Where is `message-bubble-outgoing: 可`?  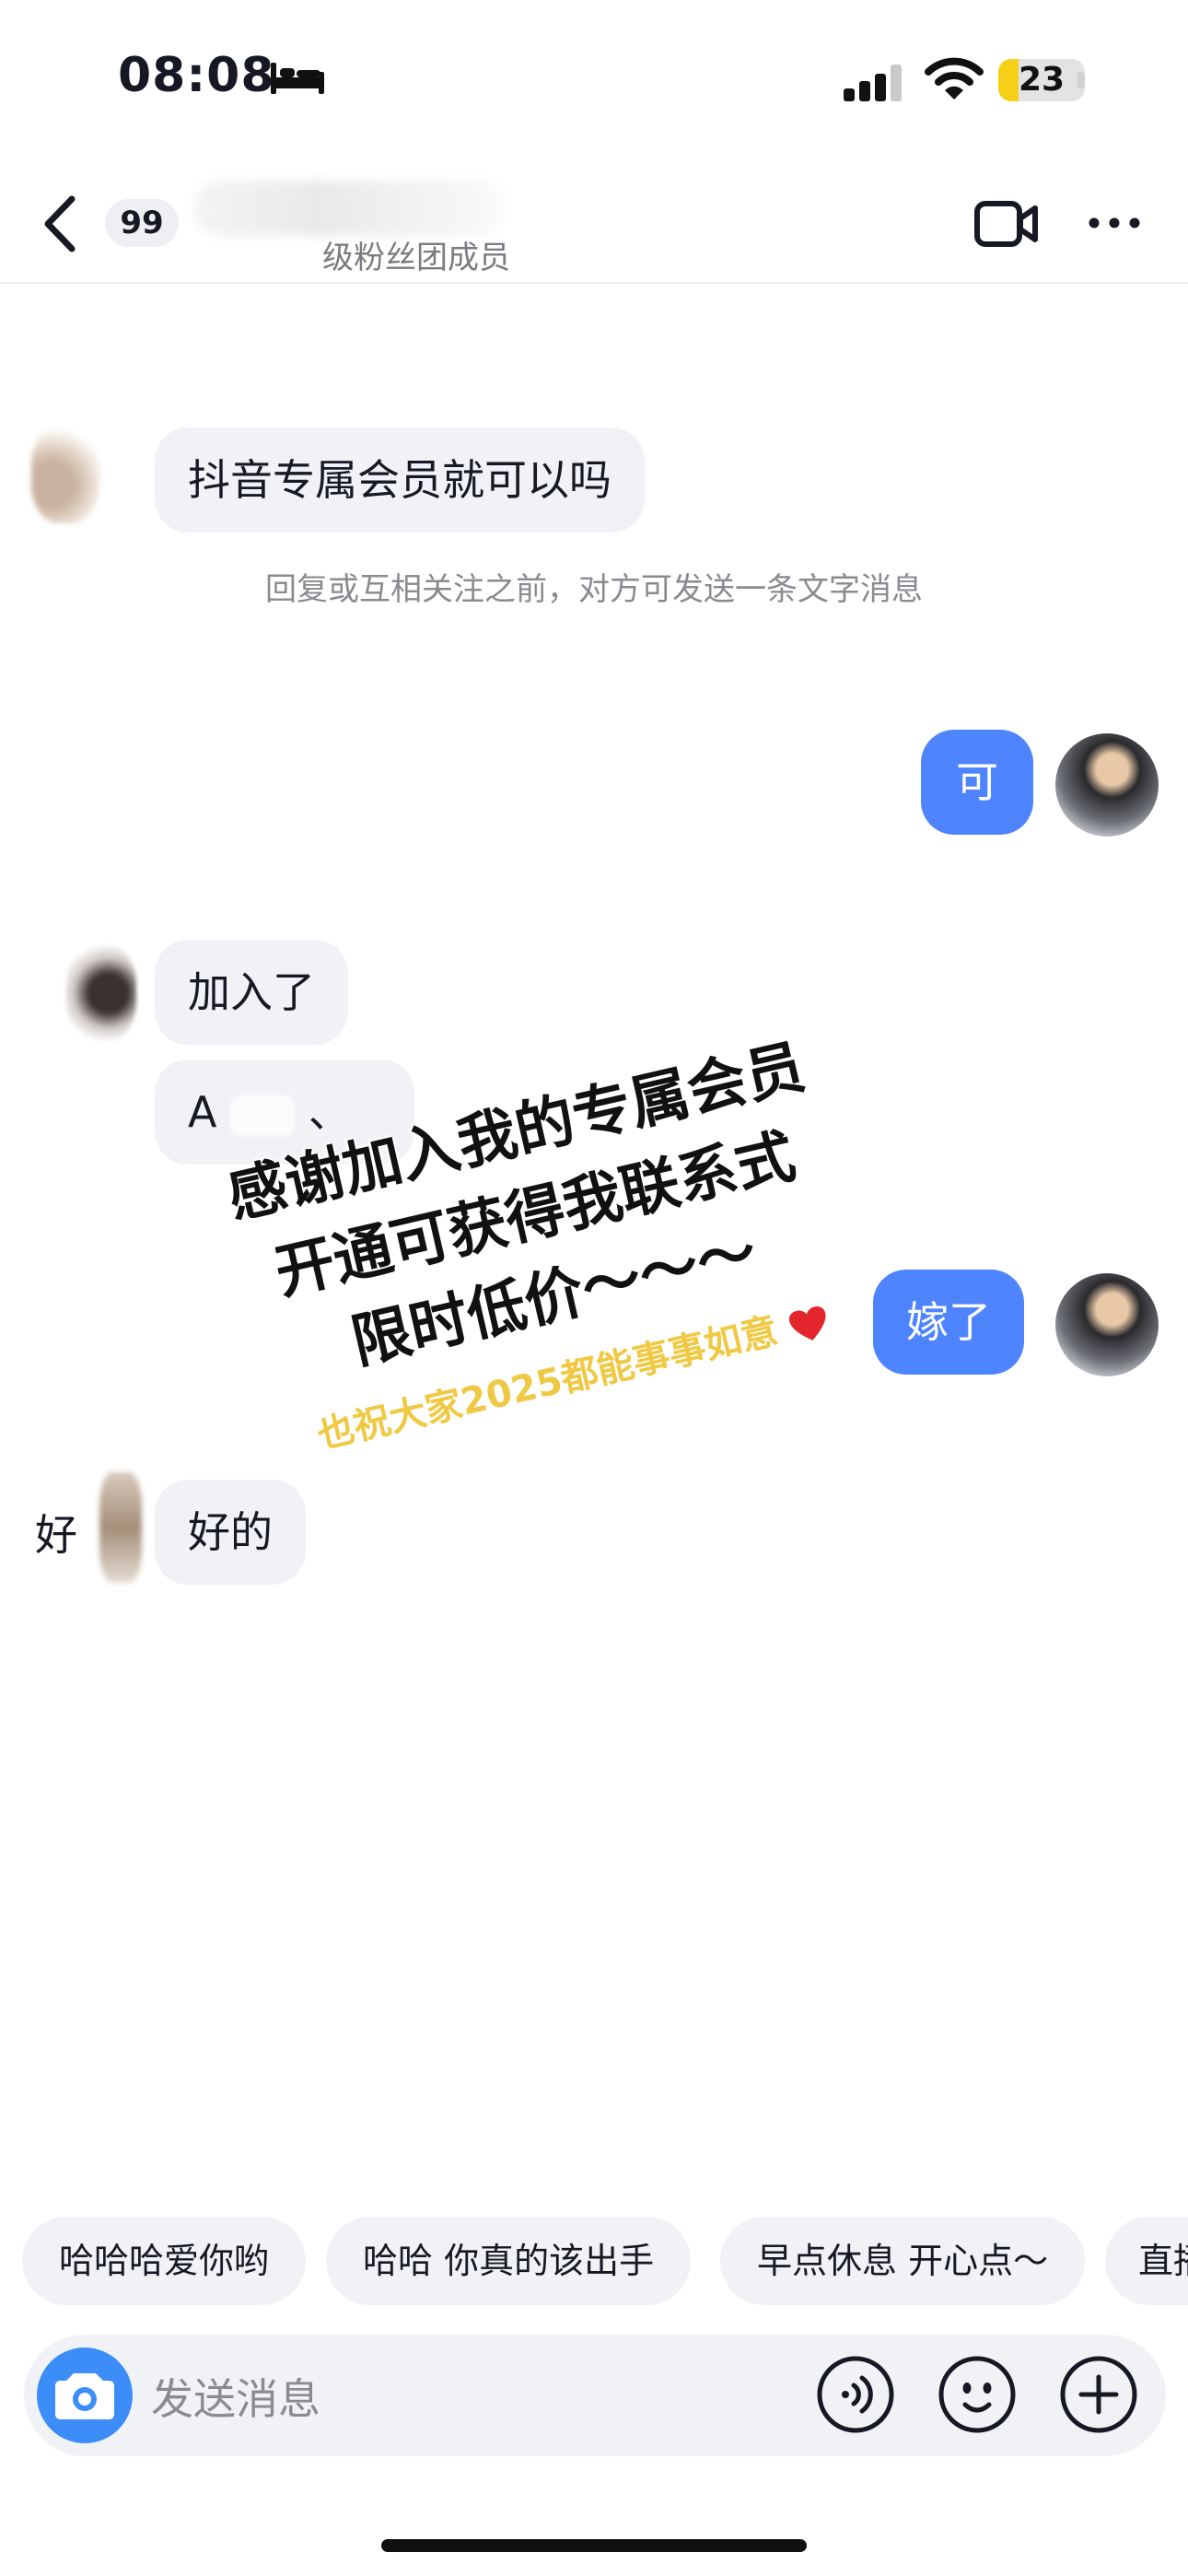
message-bubble-outgoing: 可 is located at coordinates (977, 782).